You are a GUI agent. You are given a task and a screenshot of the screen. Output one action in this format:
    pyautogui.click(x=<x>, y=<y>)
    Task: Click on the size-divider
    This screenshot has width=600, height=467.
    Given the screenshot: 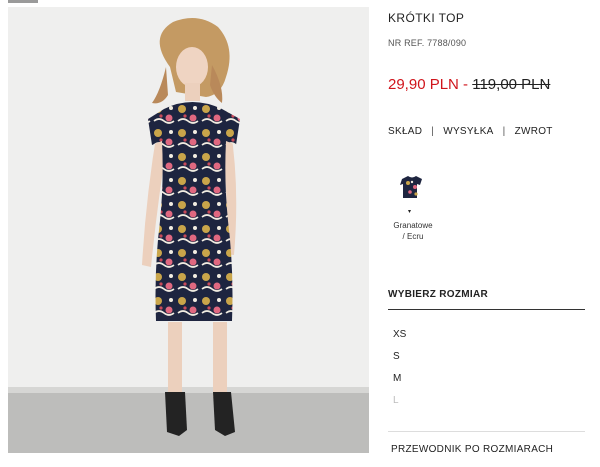 What is the action you would take?
    pyautogui.click(x=486, y=309)
    